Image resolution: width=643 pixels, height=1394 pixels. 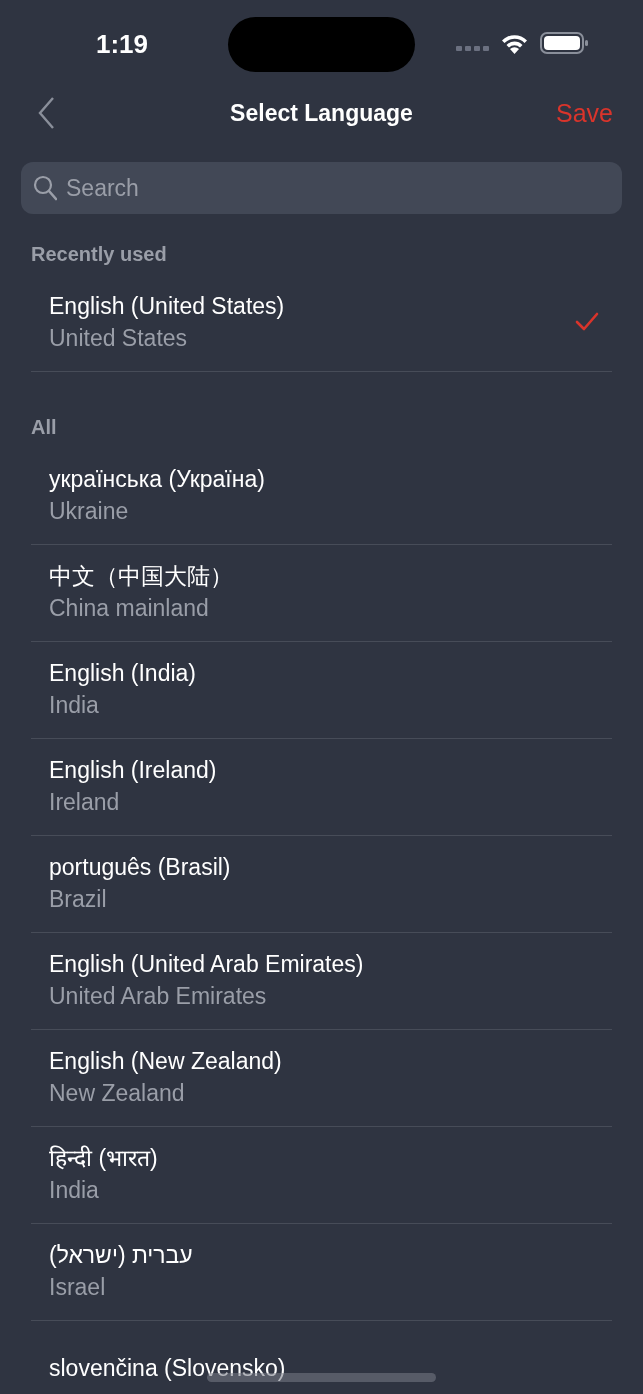 What do you see at coordinates (321, 323) in the screenshot?
I see `language-item: English (United States) United States` at bounding box center [321, 323].